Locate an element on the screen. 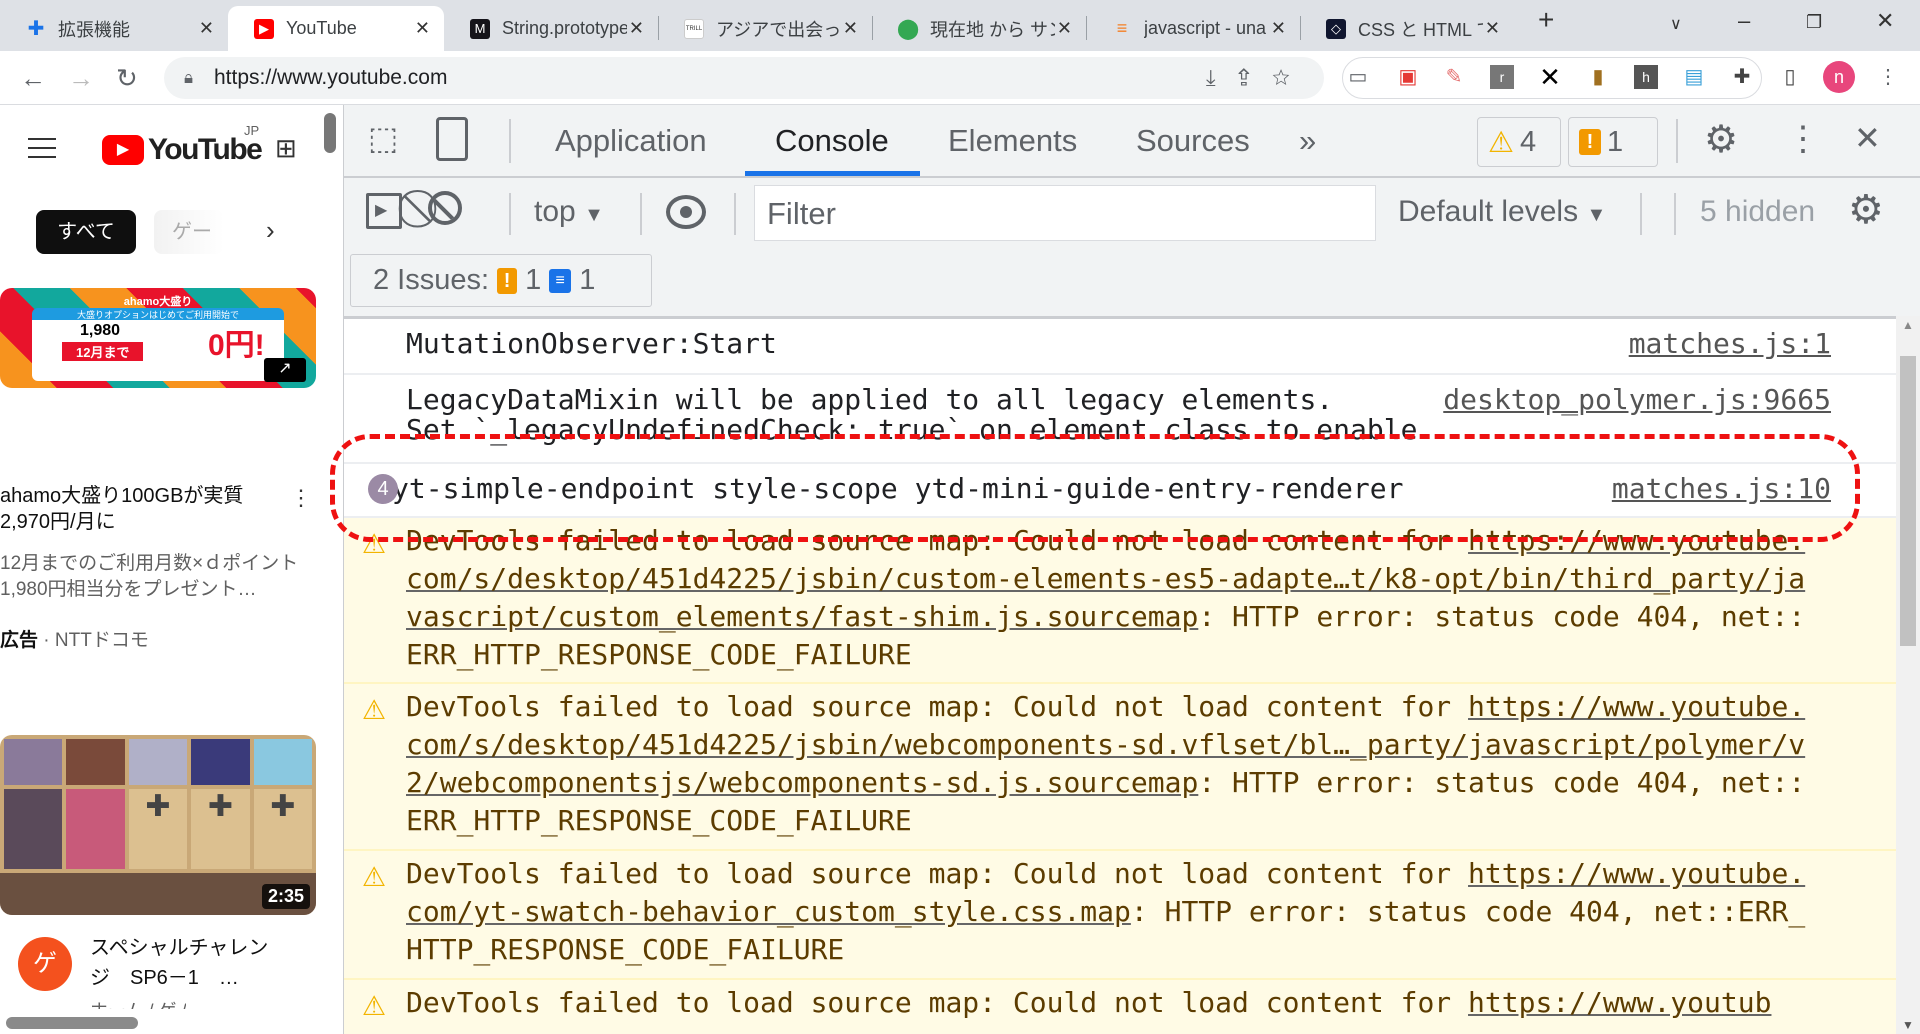 This screenshot has height=1034, width=1920. log-levels-dropdown: Default levels ▼ is located at coordinates (1502, 212).